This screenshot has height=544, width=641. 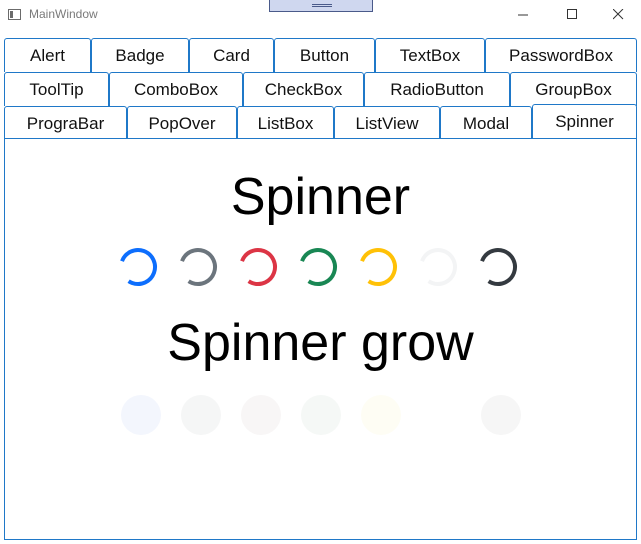 I want to click on spinner-dark, so click(x=498, y=267).